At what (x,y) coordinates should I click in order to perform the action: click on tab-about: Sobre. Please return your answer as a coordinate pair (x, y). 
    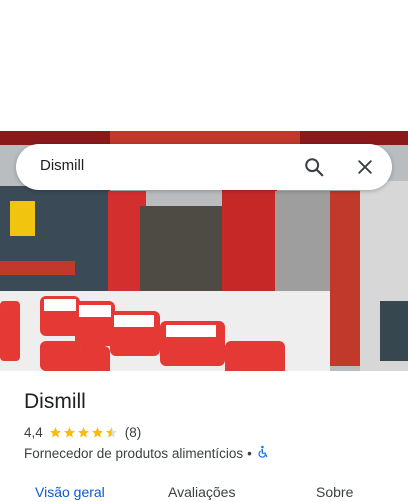
    Looking at the image, I should click on (334, 492).